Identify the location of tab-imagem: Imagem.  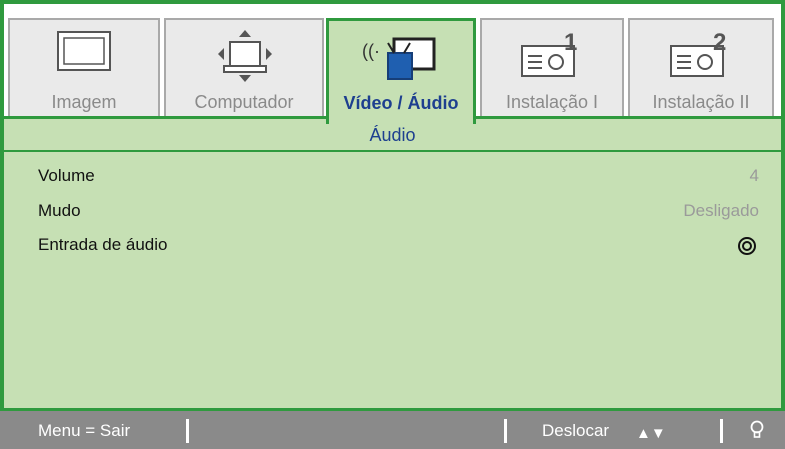
(84, 70).